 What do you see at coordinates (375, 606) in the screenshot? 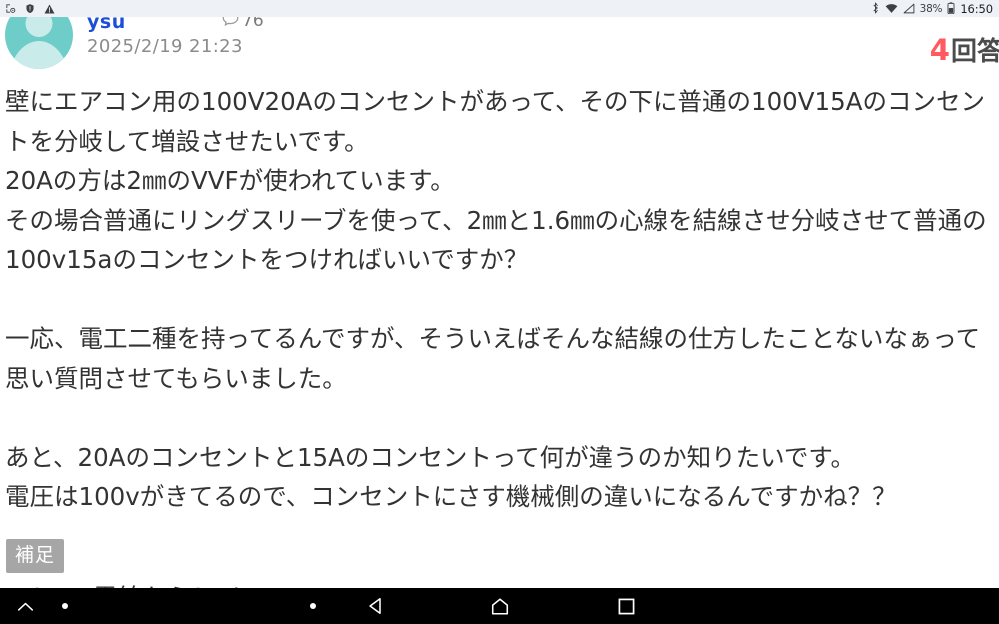
I see `back-button` at bounding box center [375, 606].